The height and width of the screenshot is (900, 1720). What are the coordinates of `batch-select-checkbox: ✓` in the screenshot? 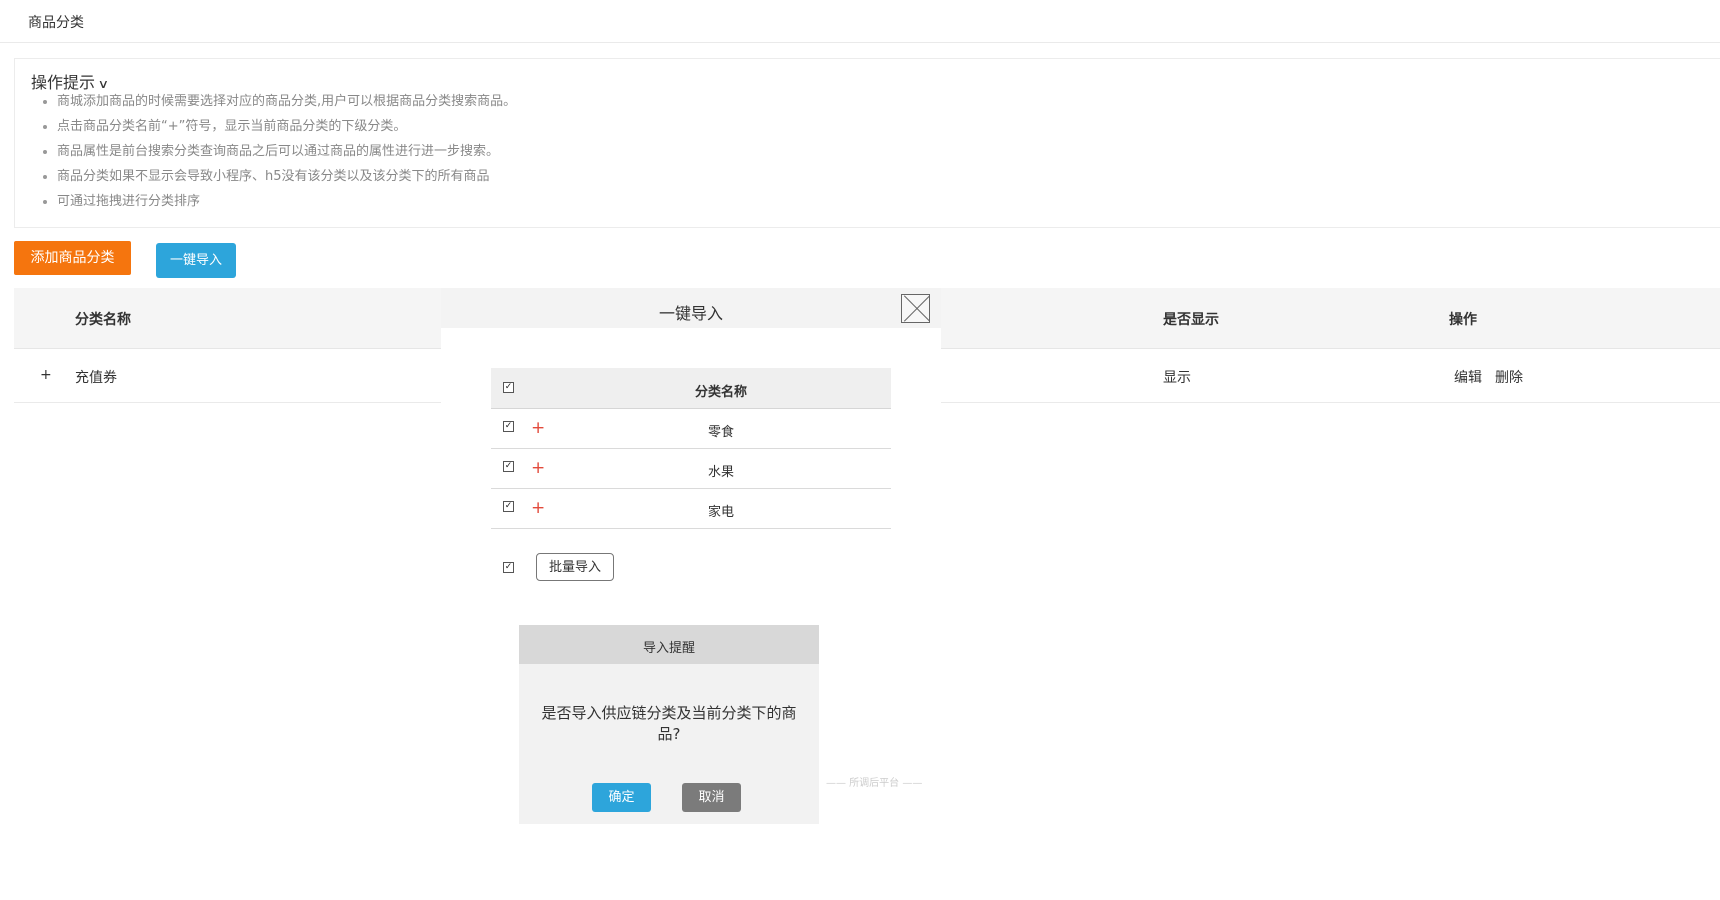 It's located at (508, 567).